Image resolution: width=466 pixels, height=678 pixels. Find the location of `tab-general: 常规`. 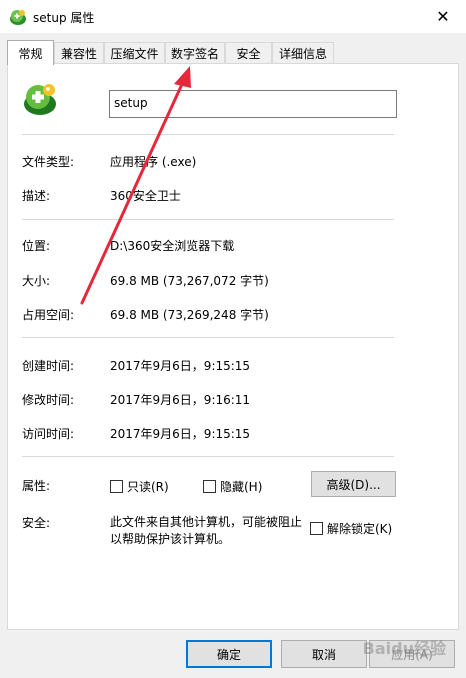

tab-general: 常规 is located at coordinates (30, 52).